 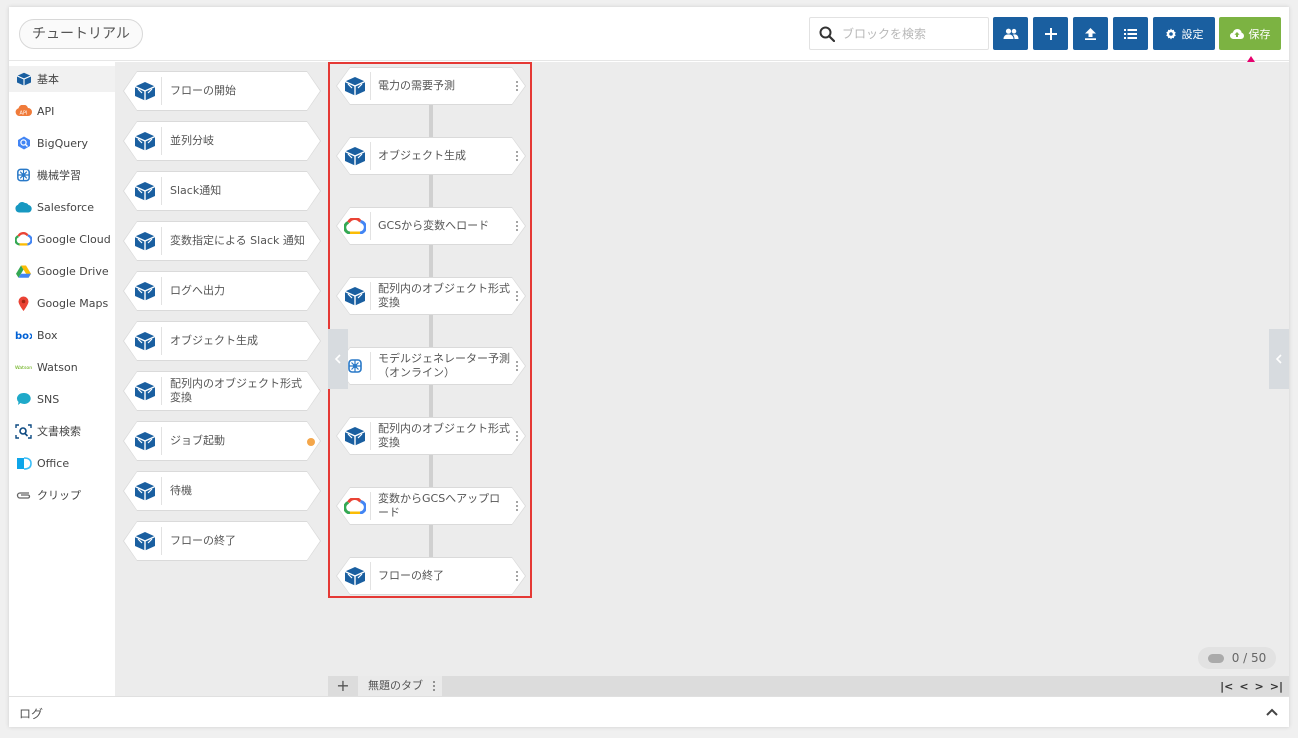 I want to click on flow-block: 電力の需要予測, so click(x=431, y=86).